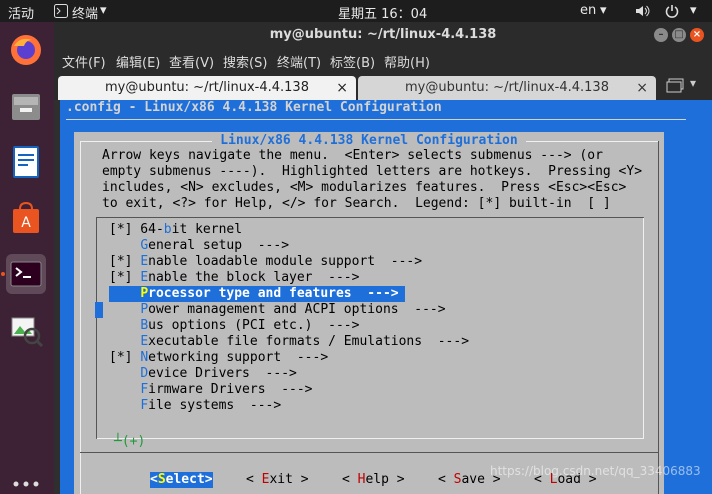  I want to click on menu-item-label: ower management and ACPI options --->, so click(297, 309).